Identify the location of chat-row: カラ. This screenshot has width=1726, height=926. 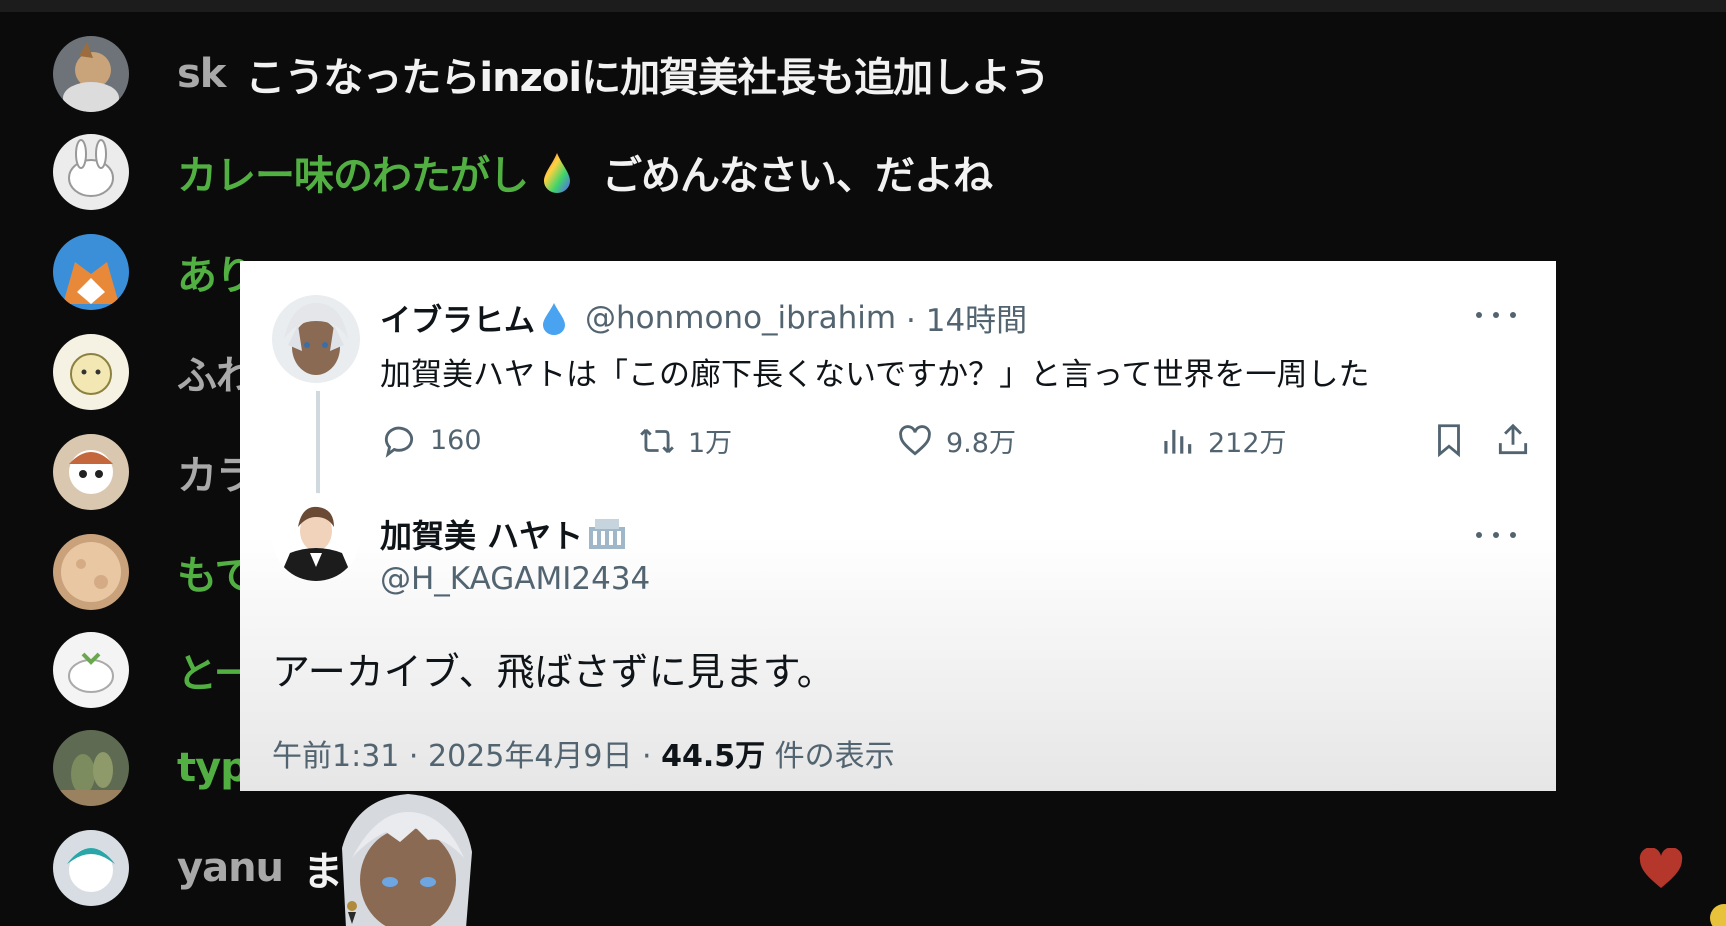
(154, 472).